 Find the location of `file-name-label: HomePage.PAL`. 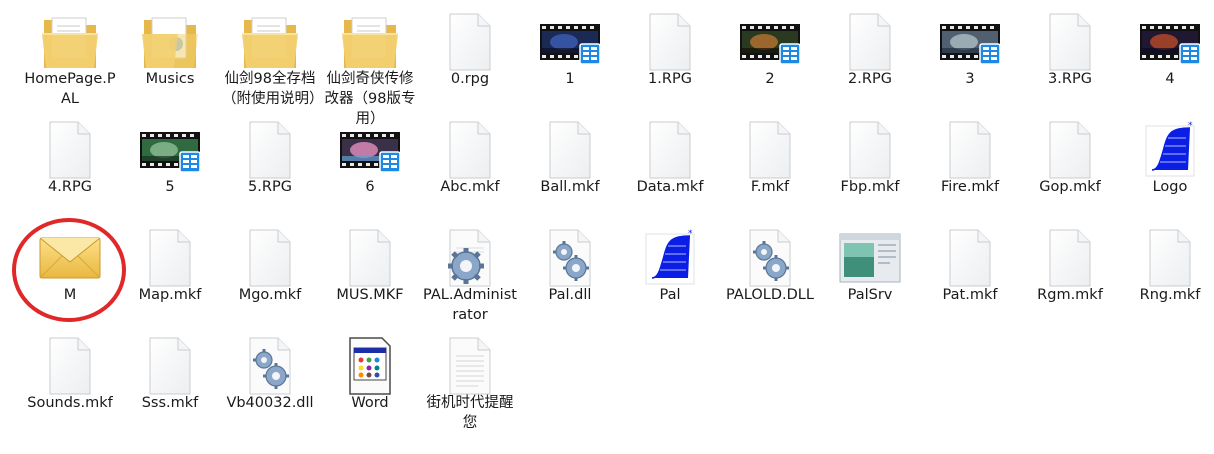

file-name-label: HomePage.PAL is located at coordinates (70, 89).